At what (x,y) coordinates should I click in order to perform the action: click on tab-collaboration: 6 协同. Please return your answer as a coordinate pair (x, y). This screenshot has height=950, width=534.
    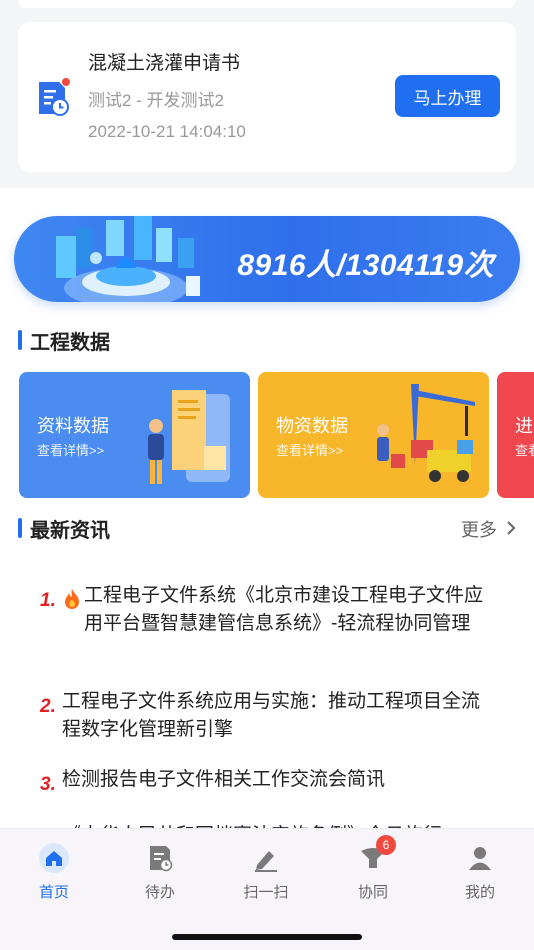
    Looking at the image, I should click on (373, 868).